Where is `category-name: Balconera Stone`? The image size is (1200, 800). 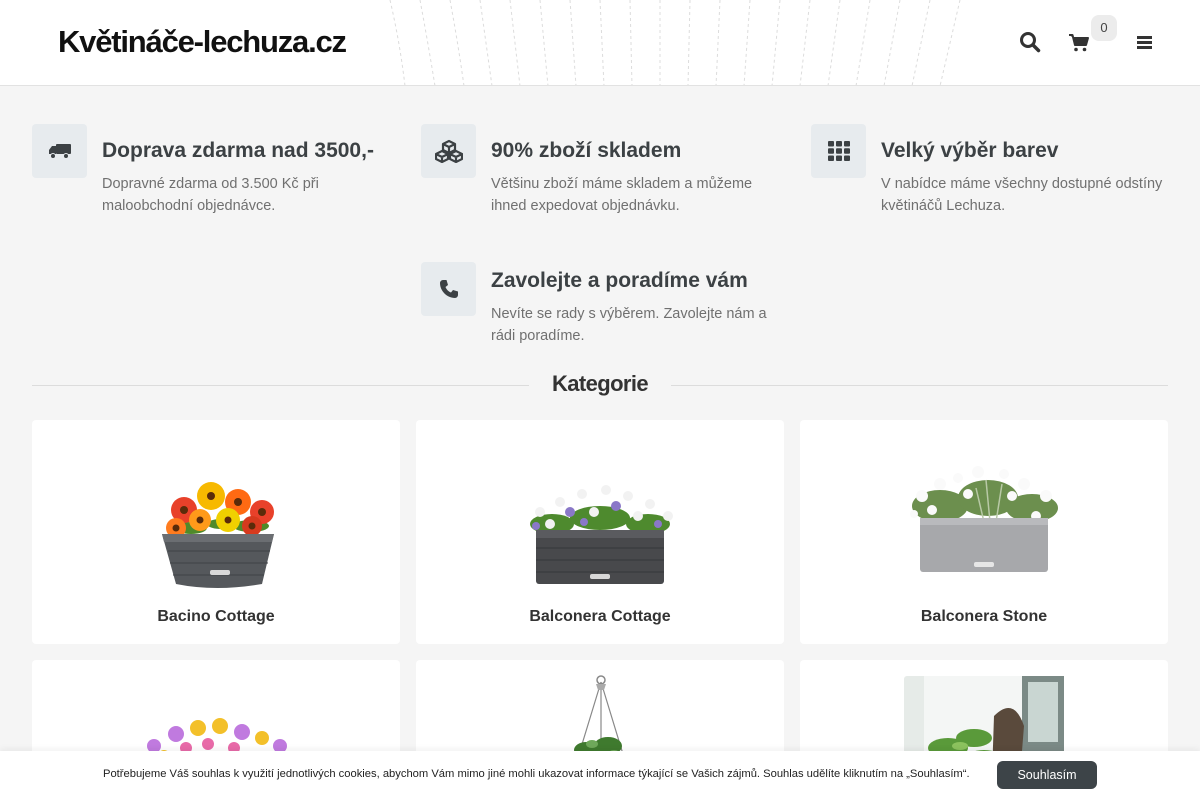
category-name: Balconera Stone is located at coordinates (984, 616).